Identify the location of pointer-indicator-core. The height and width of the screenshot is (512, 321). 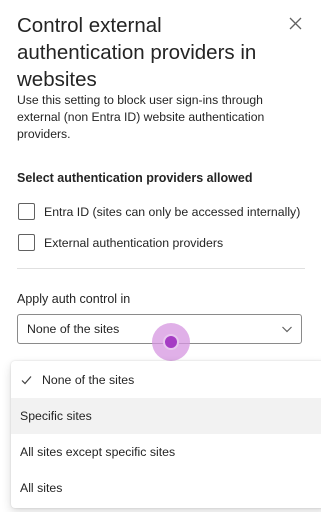
(171, 342).